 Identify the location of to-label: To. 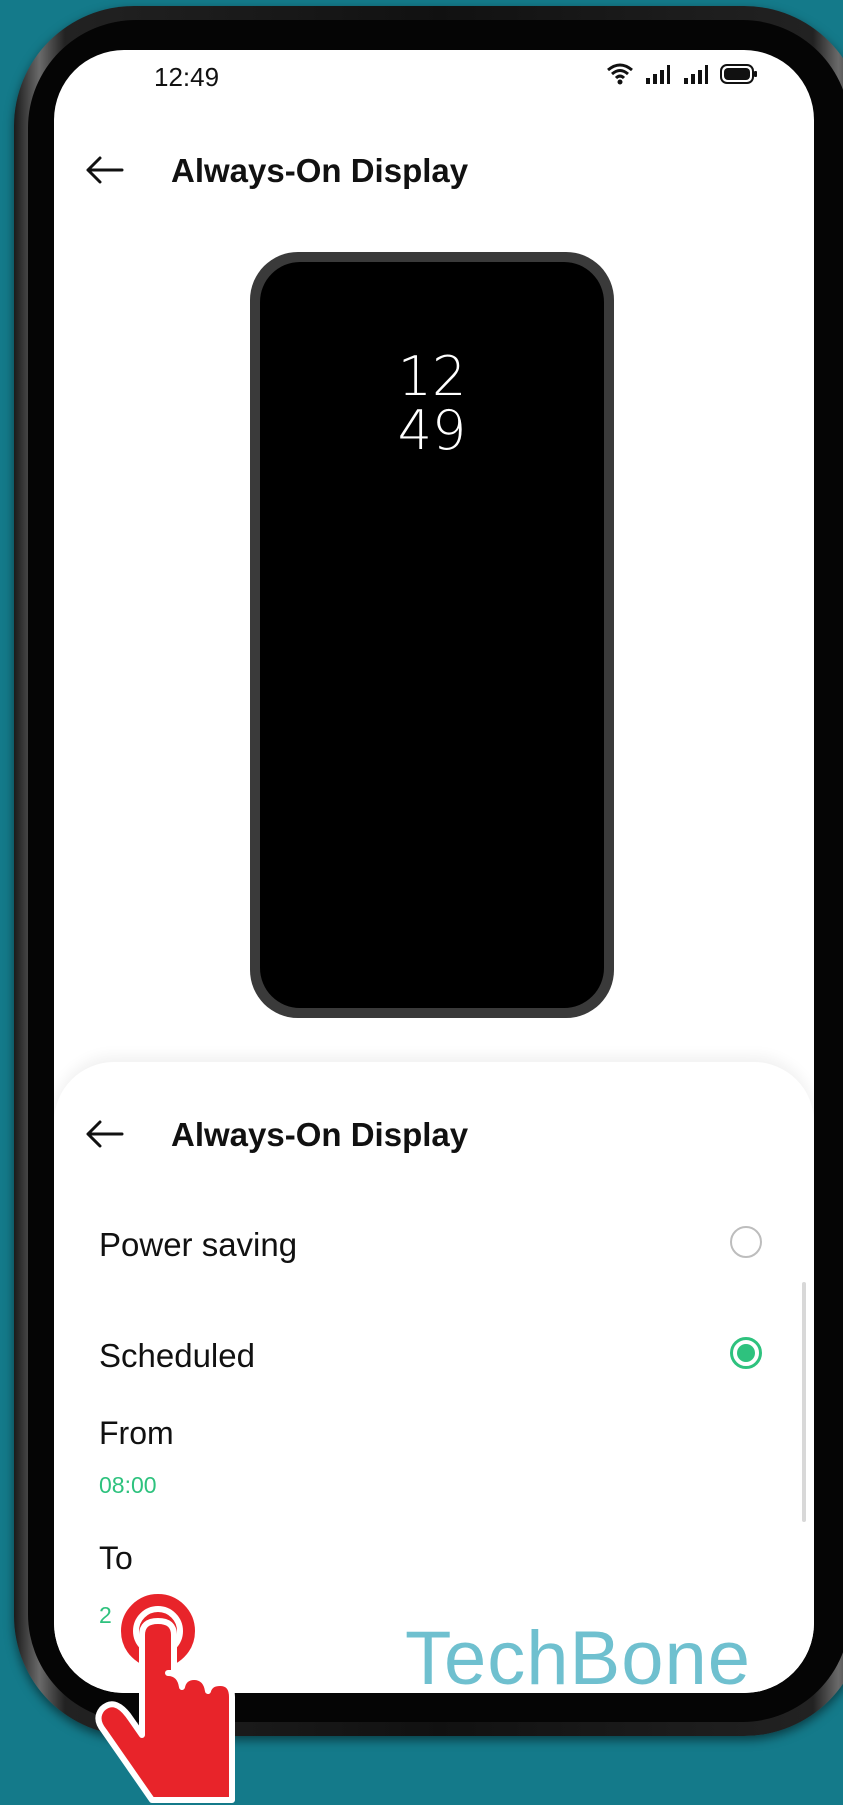
(116, 1558).